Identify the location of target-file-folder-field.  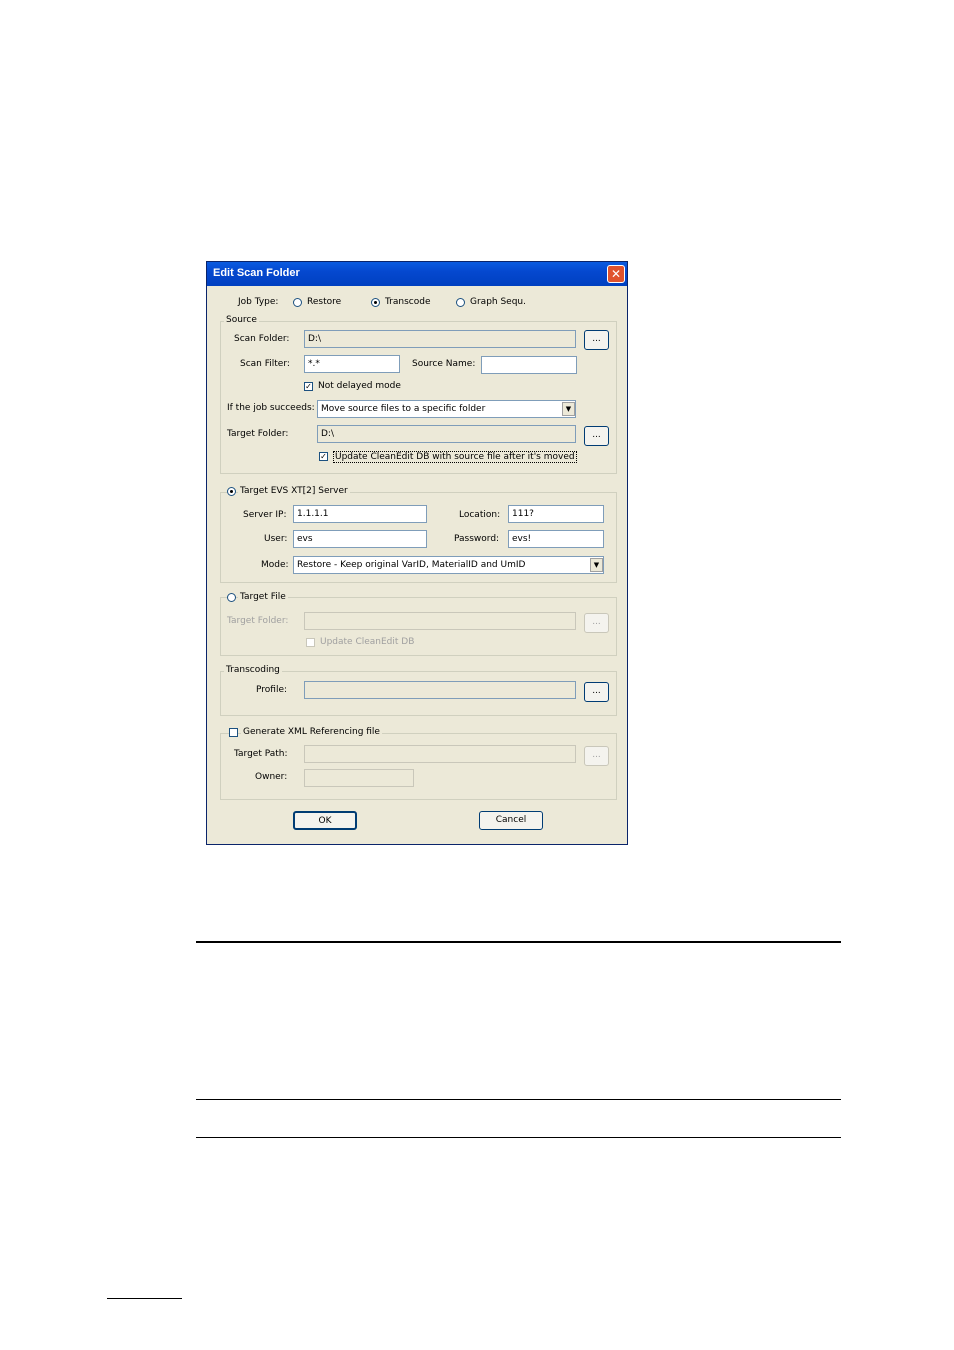
(440, 621).